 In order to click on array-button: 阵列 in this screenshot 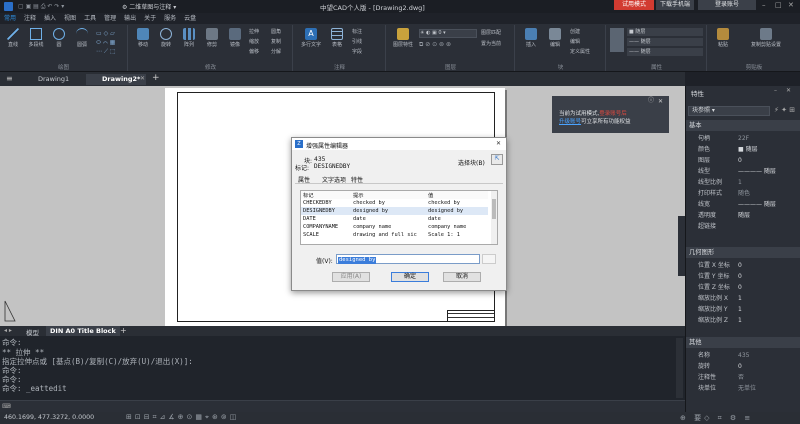, I will do `click(189, 38)`.